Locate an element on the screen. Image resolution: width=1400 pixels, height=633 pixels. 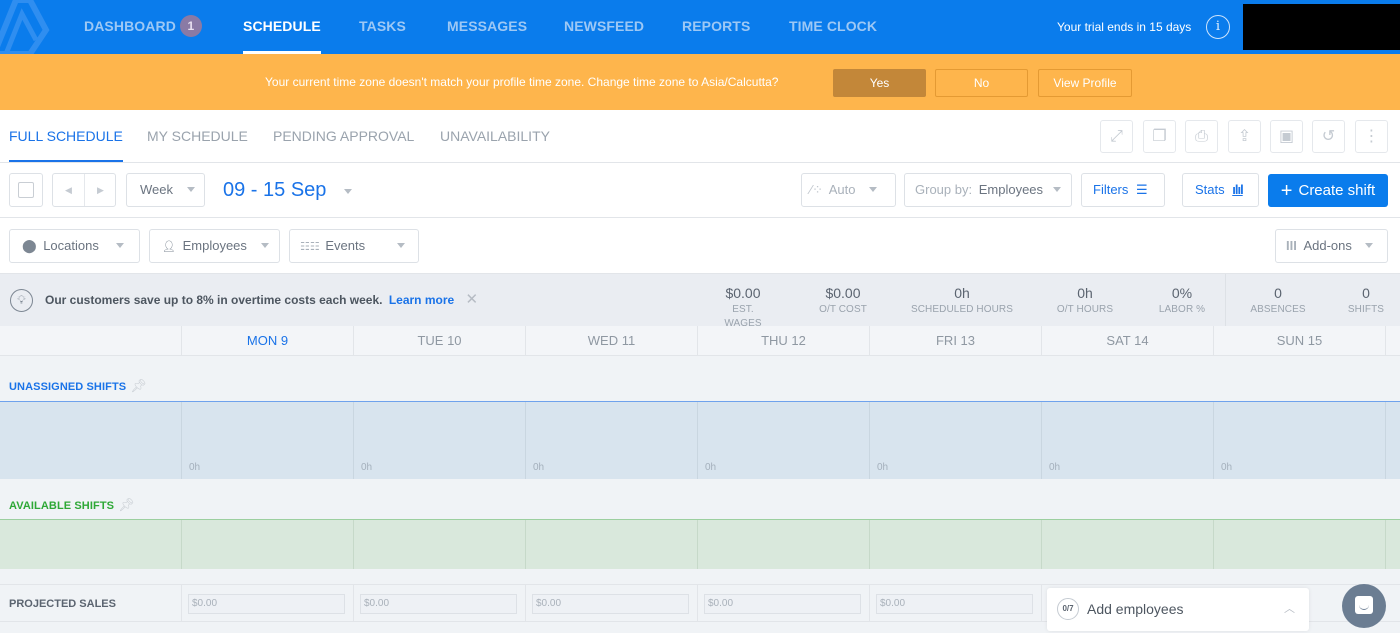
calendar-sync-icon: ▣ is located at coordinates (1286, 136).